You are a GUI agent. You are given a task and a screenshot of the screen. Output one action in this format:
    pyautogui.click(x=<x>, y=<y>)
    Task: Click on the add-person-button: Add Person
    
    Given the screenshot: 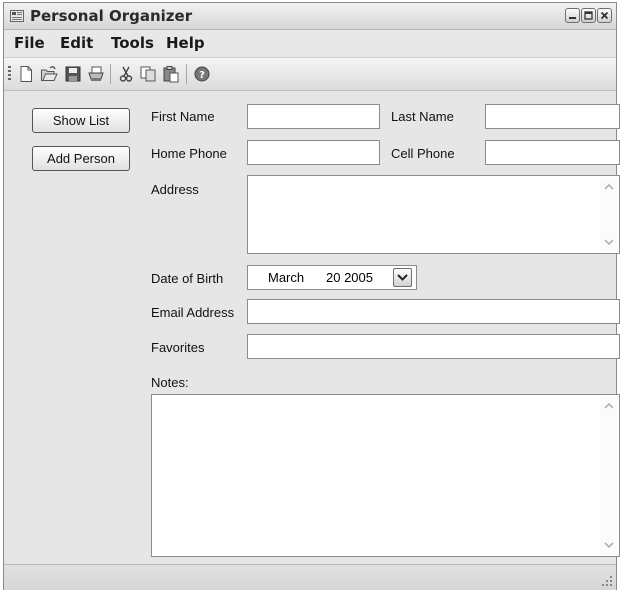 What is the action you would take?
    pyautogui.click(x=81, y=158)
    